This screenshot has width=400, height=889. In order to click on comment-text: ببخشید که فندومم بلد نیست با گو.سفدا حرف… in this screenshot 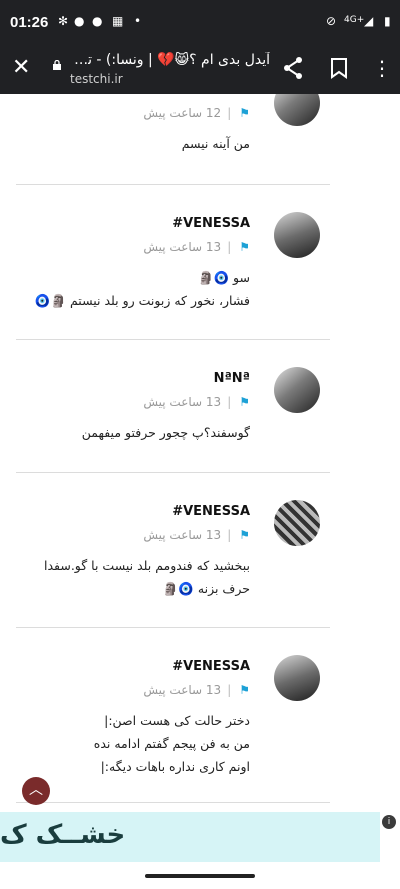, I will do `click(125, 577)`.